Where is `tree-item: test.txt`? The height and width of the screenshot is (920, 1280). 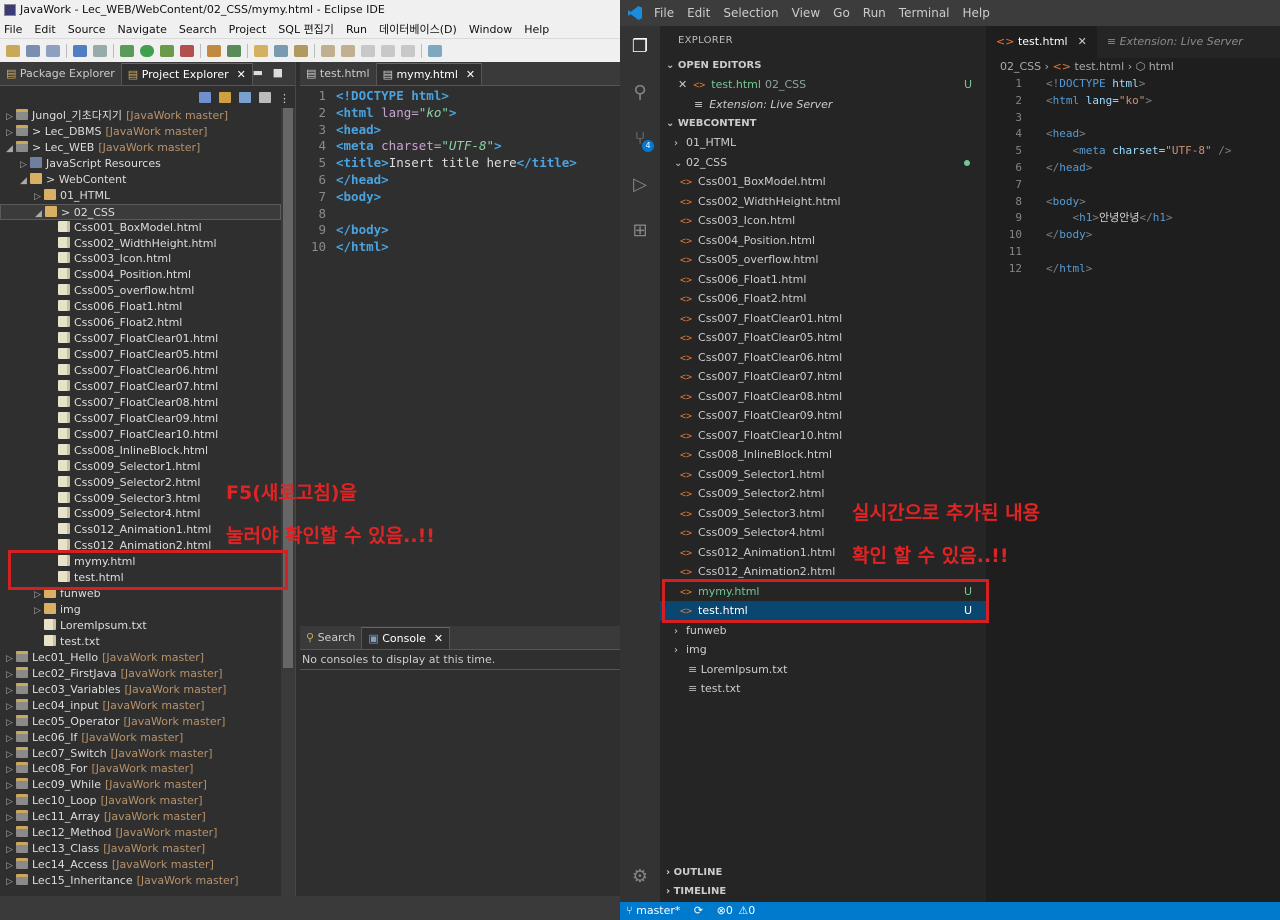 tree-item: test.txt is located at coordinates (140, 642).